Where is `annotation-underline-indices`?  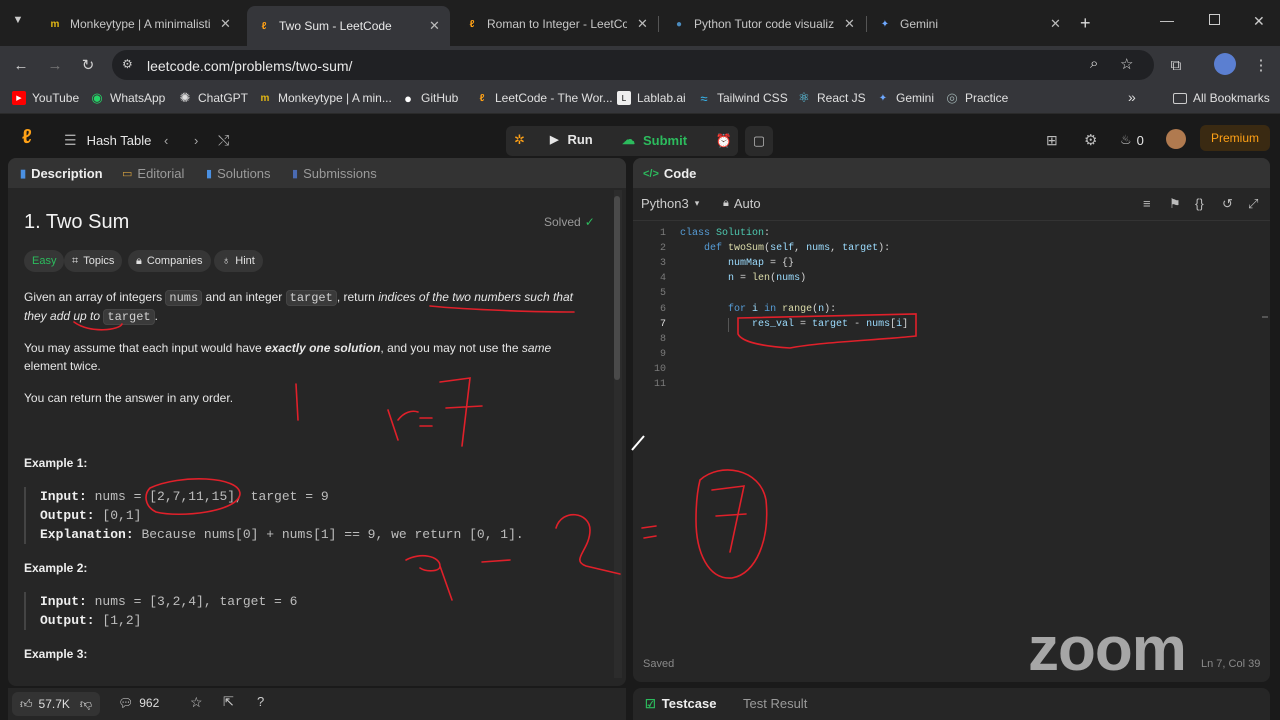
annotation-underline-indices is located at coordinates (502, 309).